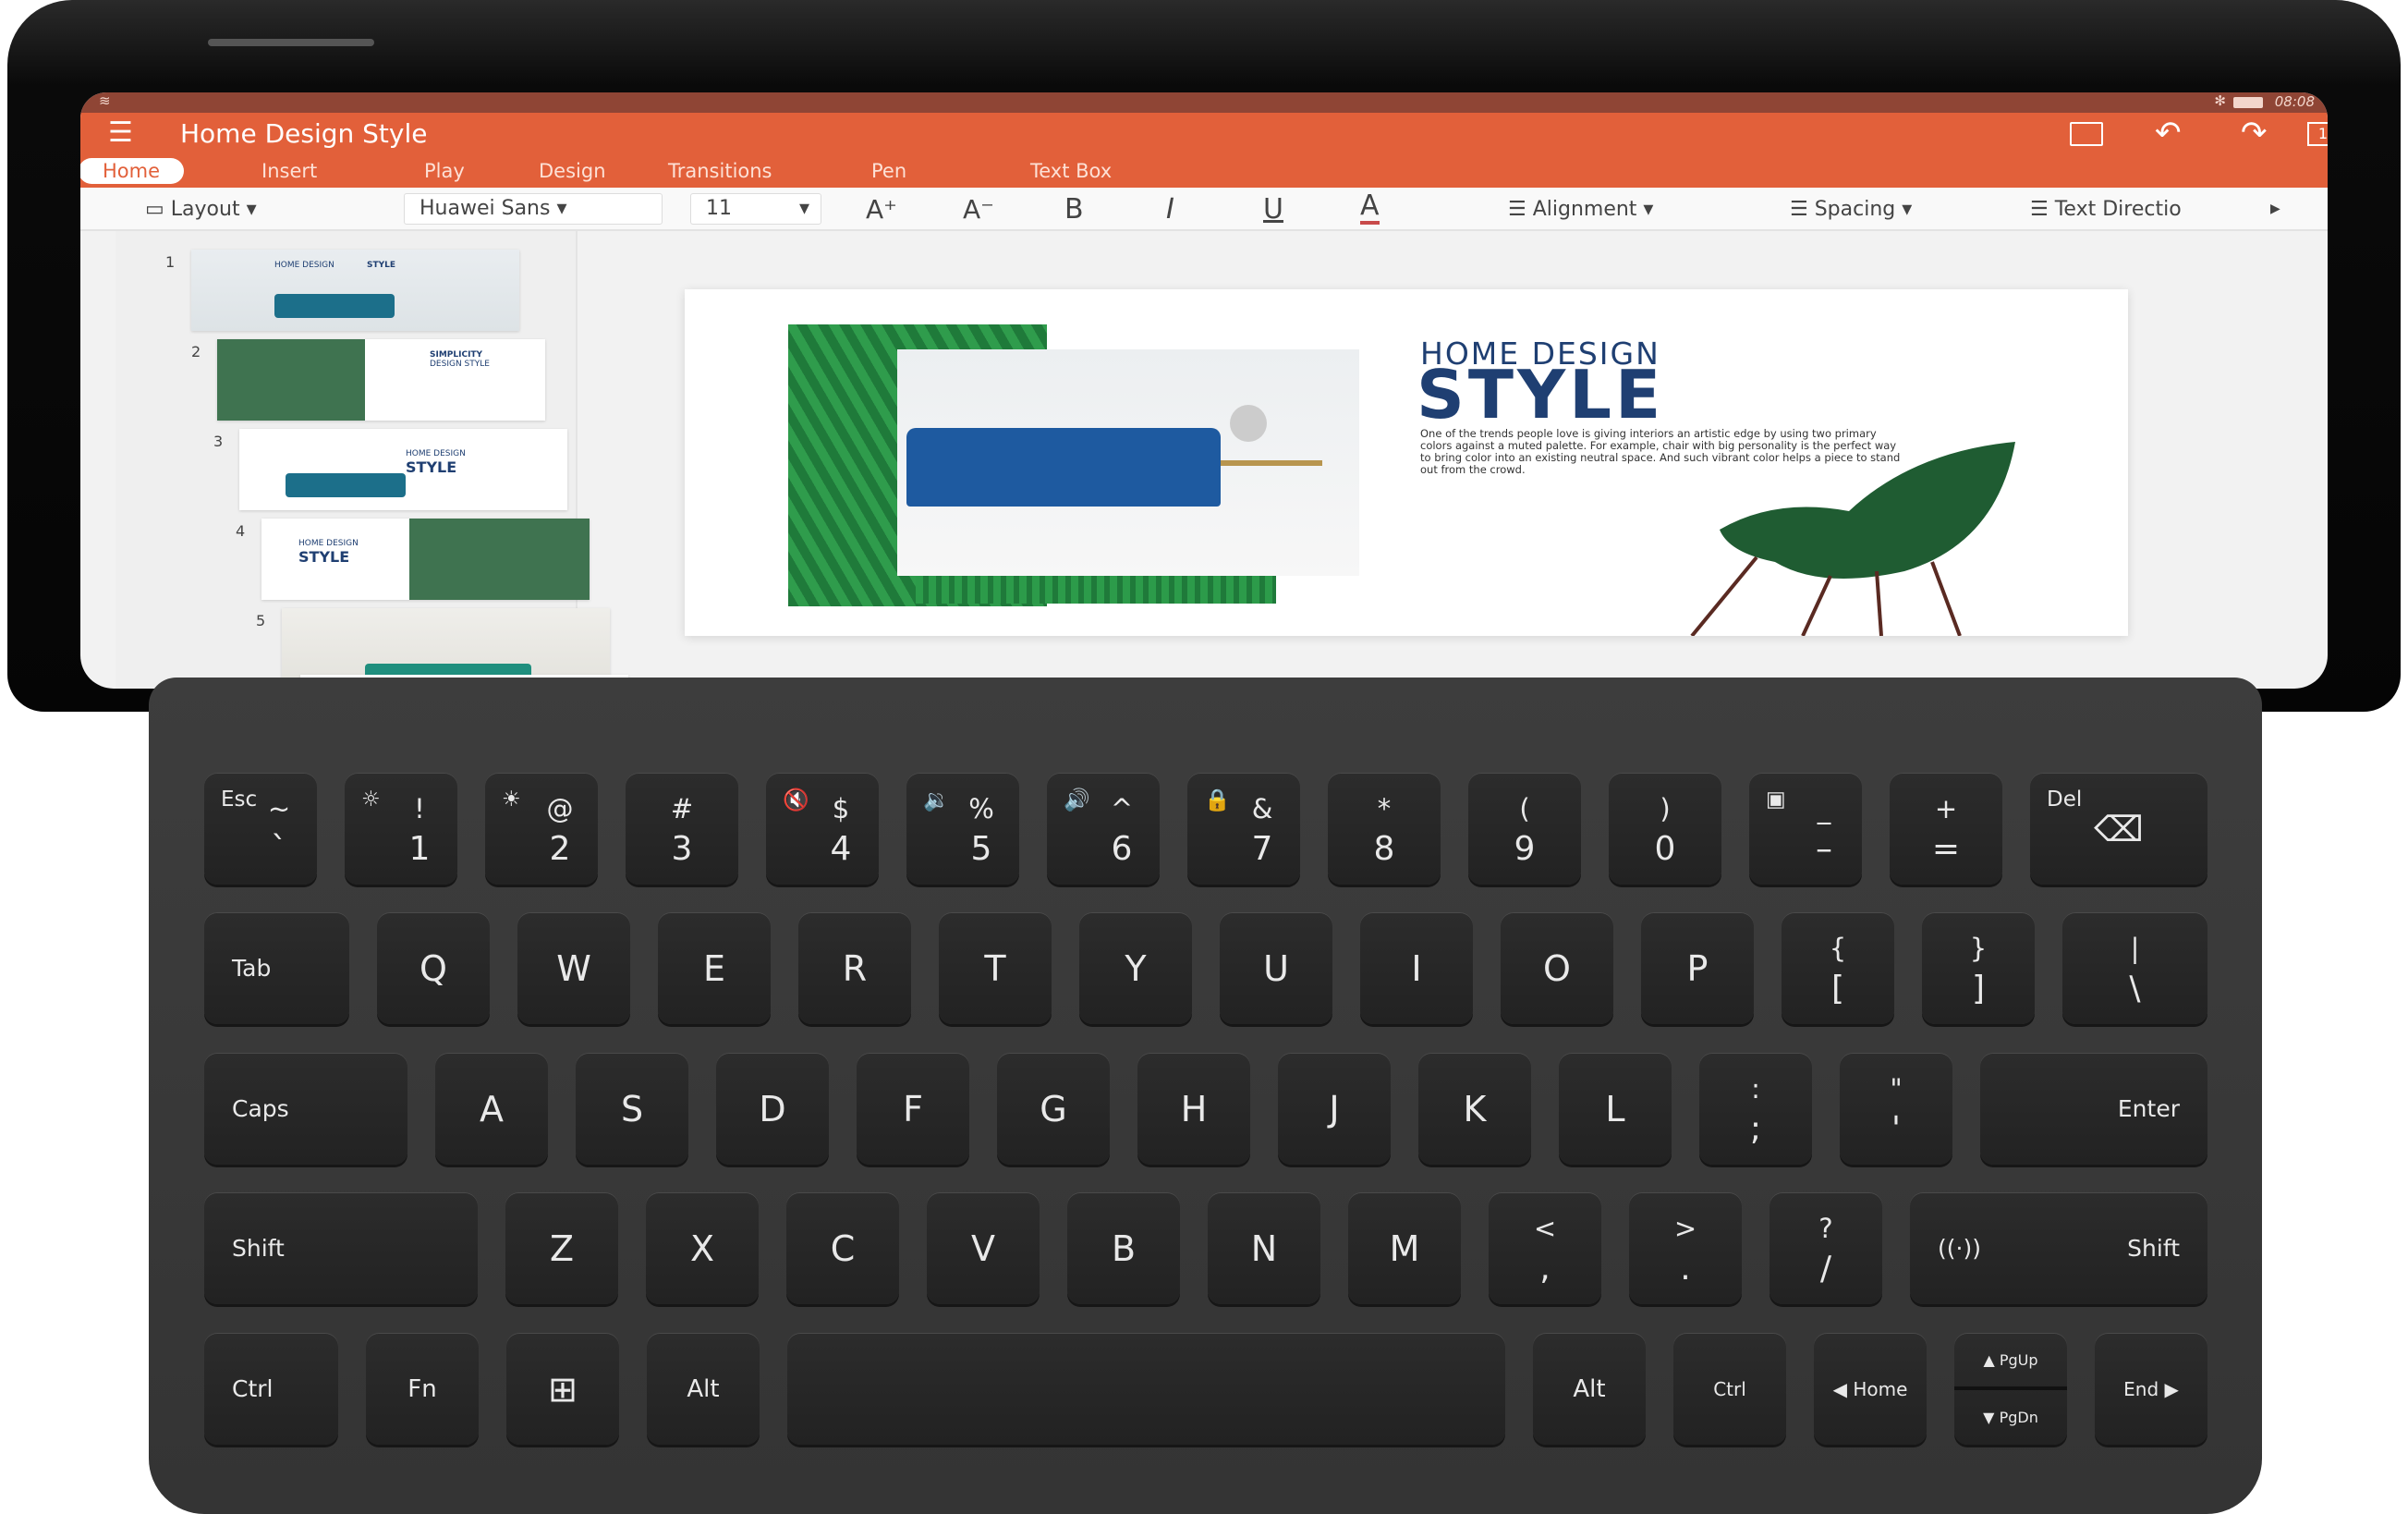 This screenshot has height=1514, width=2408. Describe the element at coordinates (1416, 968) in the screenshot. I see `key-i: I` at that location.